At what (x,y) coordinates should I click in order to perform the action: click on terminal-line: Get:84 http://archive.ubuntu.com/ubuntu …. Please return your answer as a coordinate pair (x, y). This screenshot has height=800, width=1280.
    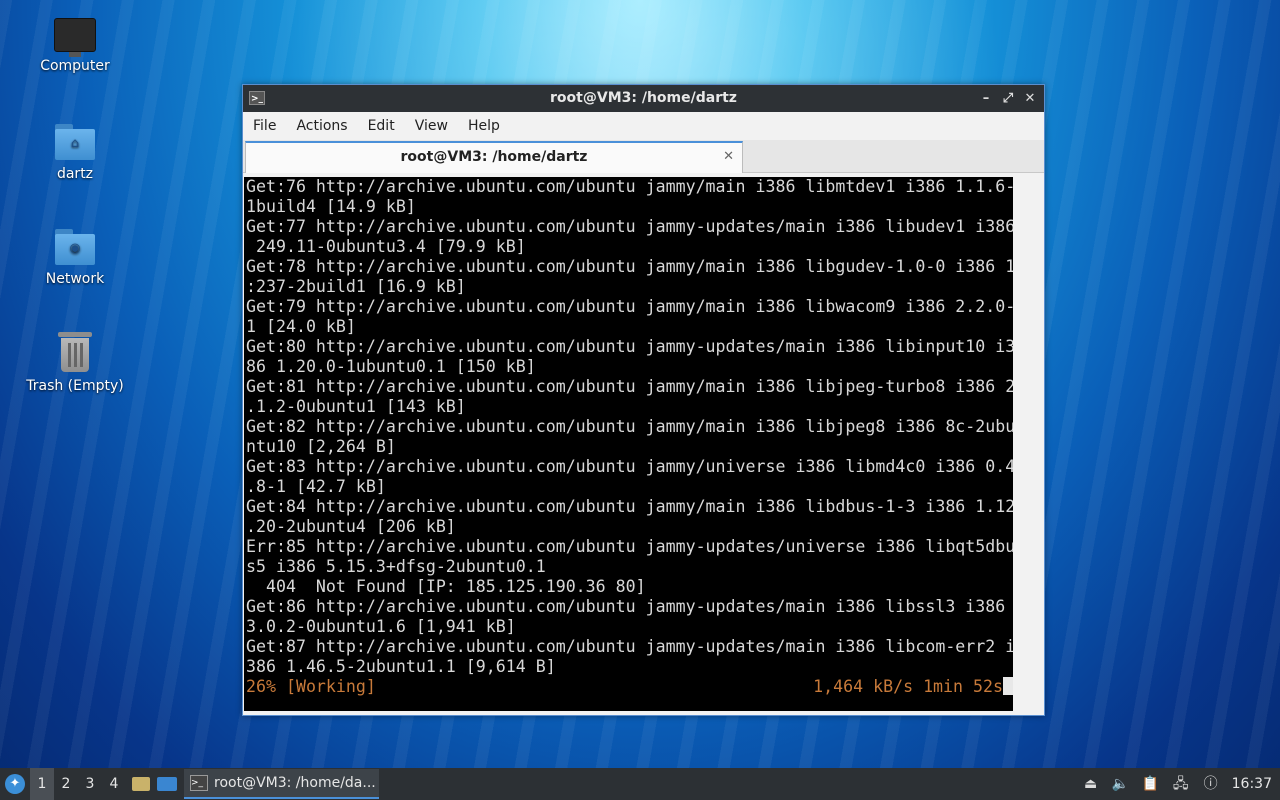
    Looking at the image, I should click on (629, 506).